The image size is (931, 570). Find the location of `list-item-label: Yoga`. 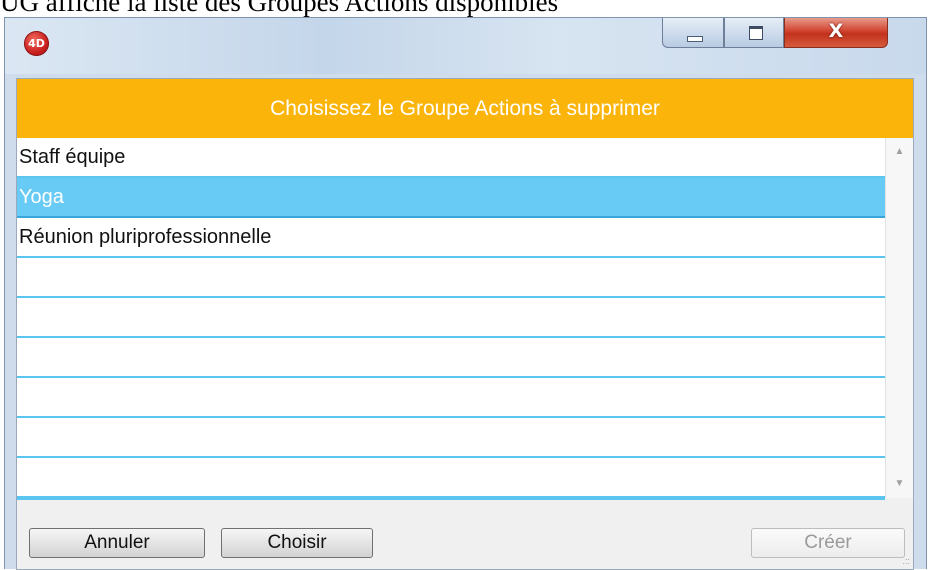

list-item-label: Yoga is located at coordinates (41, 197).